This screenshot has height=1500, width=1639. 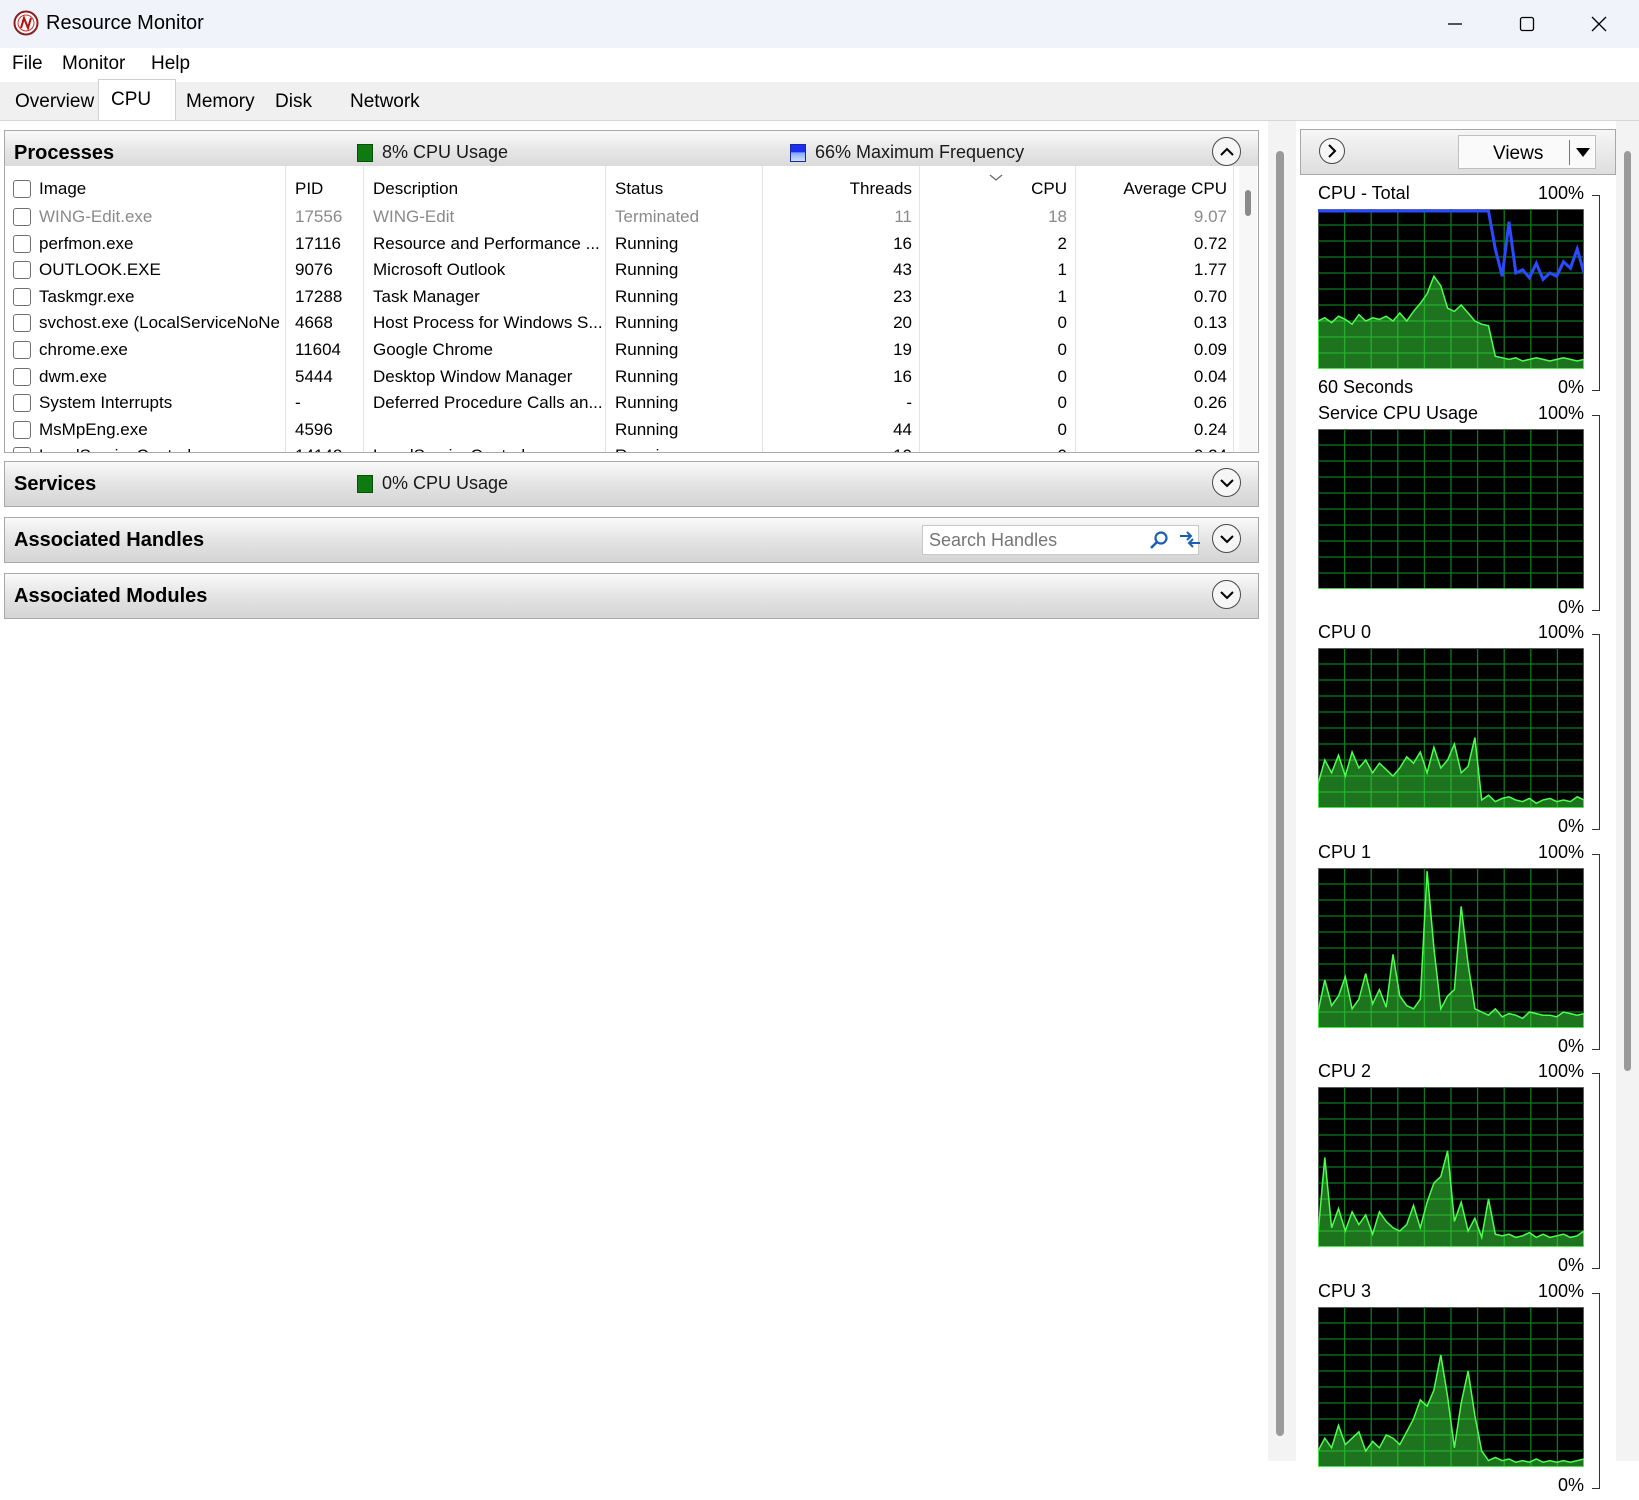 I want to click on search-handles-box, so click(x=1060, y=540).